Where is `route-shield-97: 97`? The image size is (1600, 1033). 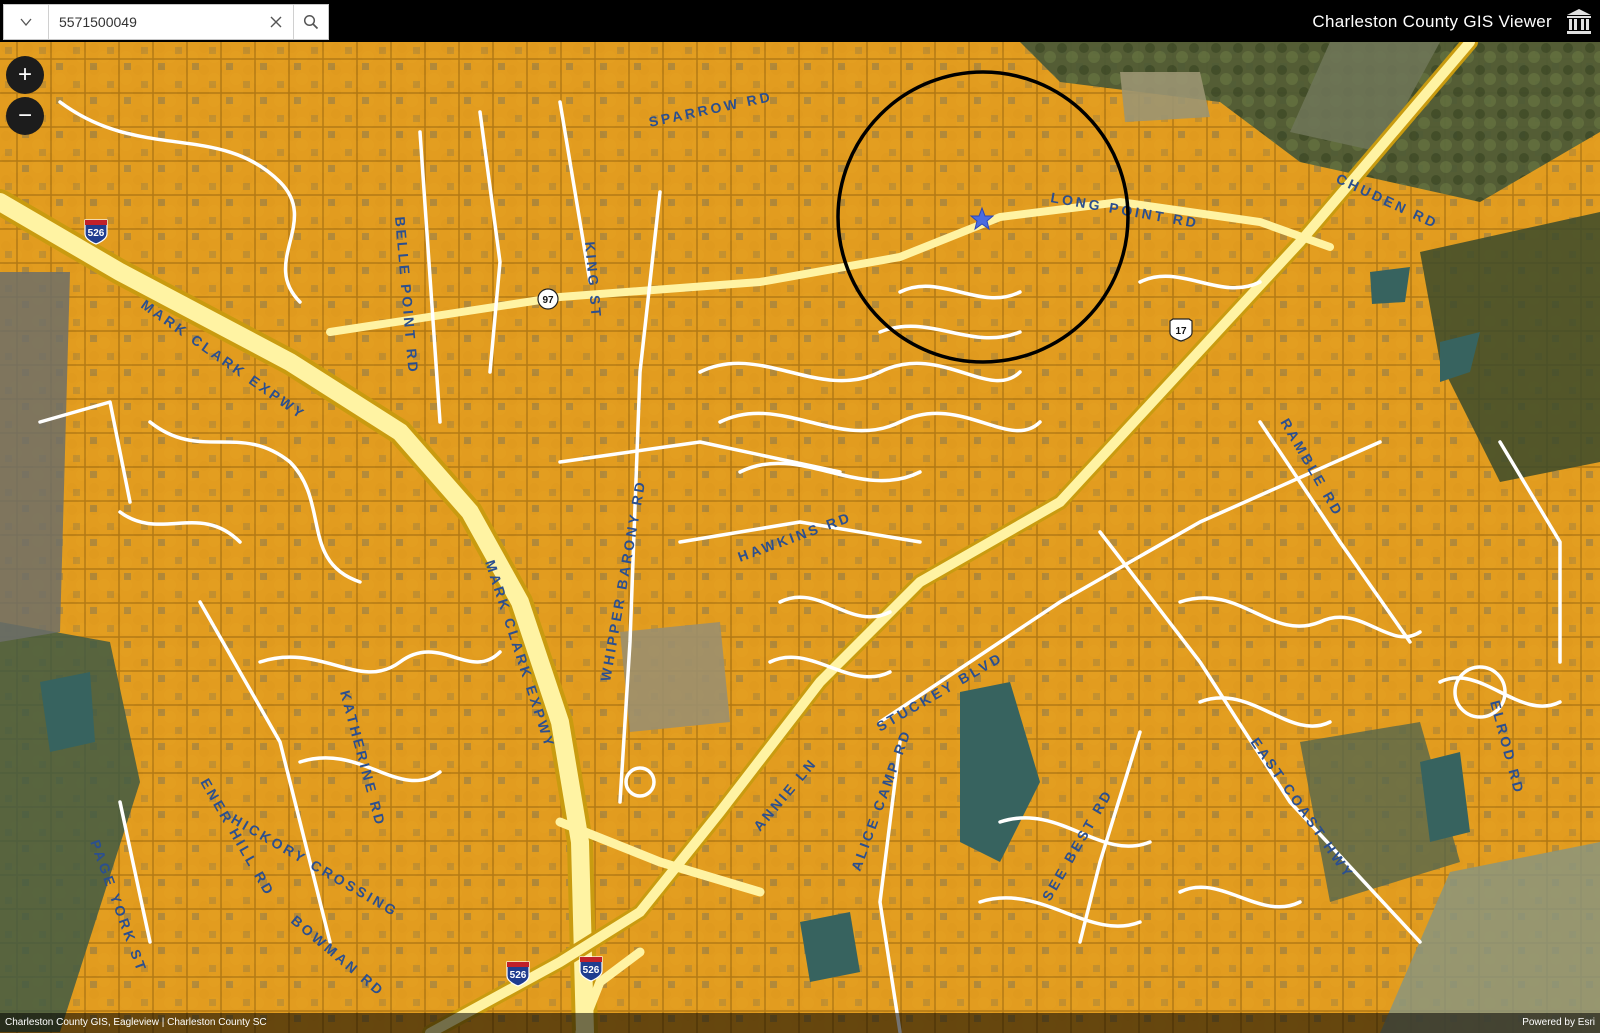
route-shield-97: 97 is located at coordinates (548, 299).